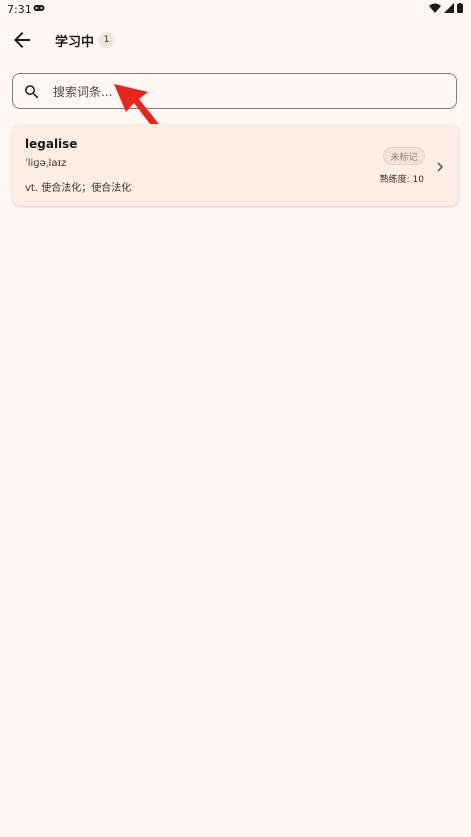  What do you see at coordinates (404, 156) in the screenshot?
I see `mark-status-chip: 未标记` at bounding box center [404, 156].